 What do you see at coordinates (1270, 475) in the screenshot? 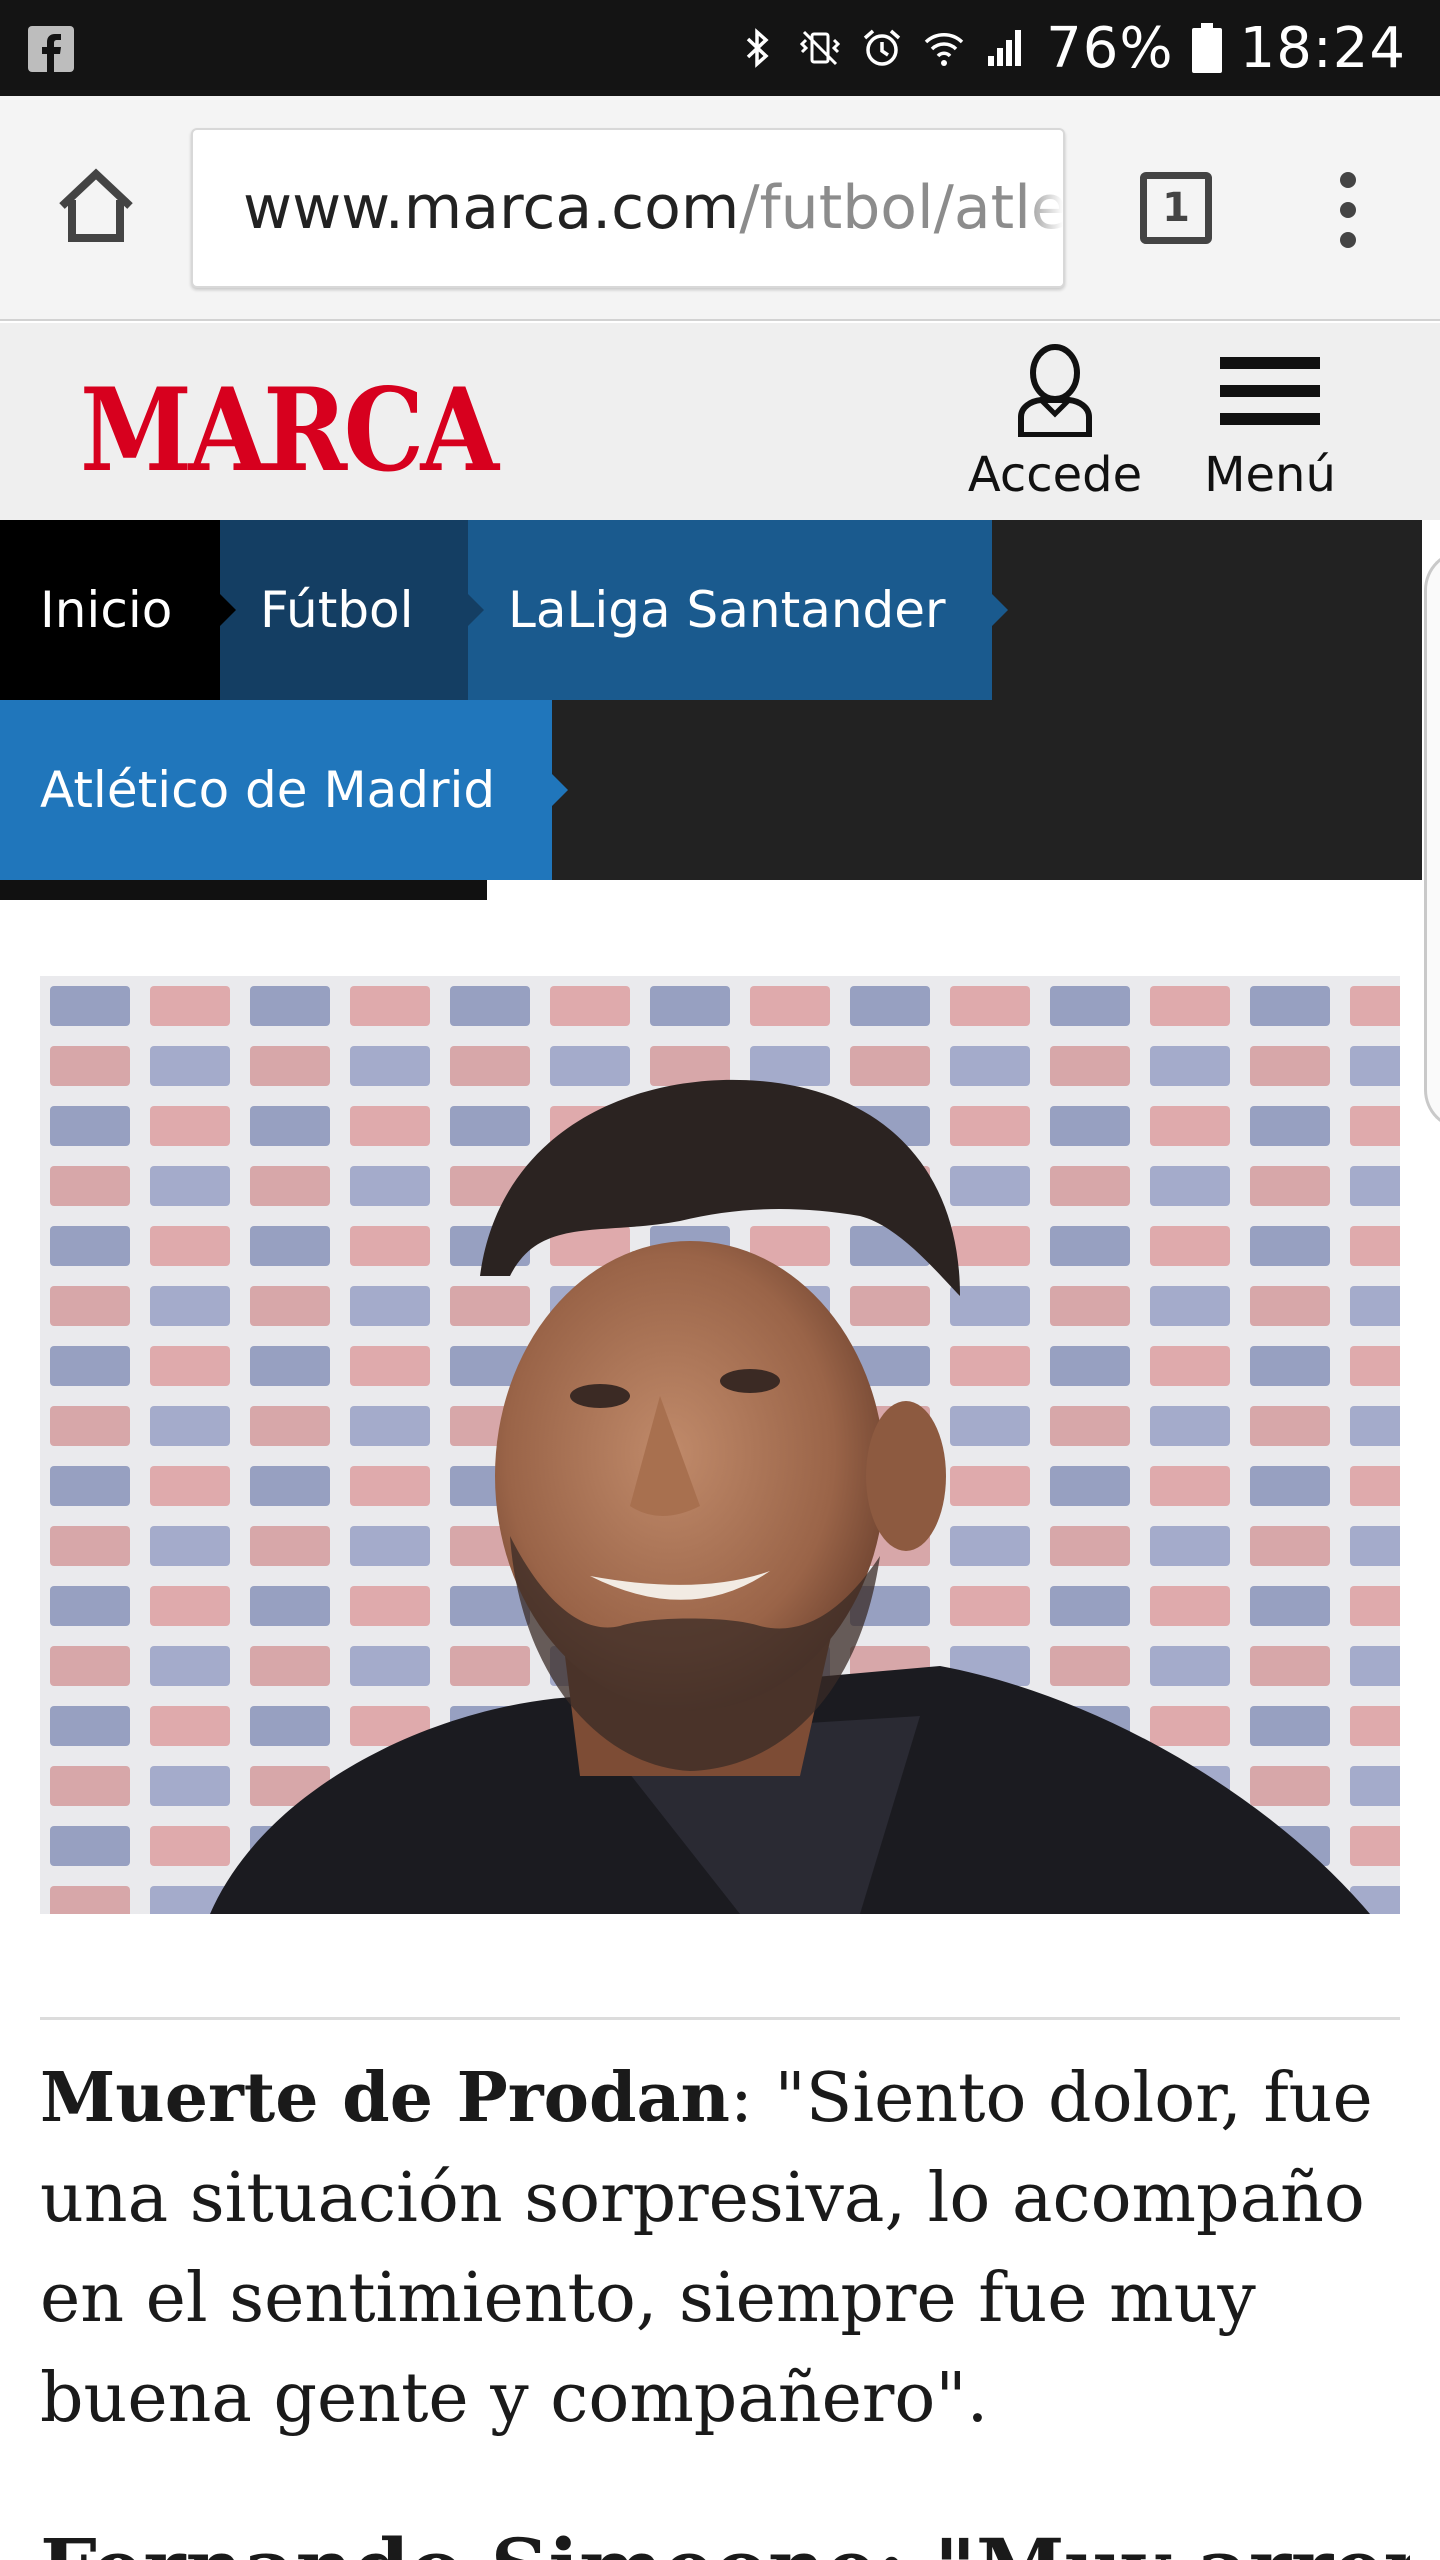
I see `menu-label: Menú` at bounding box center [1270, 475].